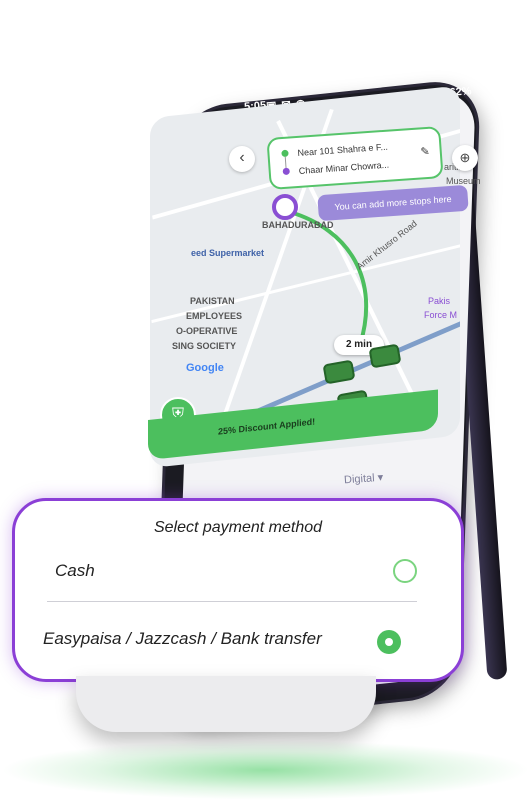 Image resolution: width=531 pixels, height=808 pixels. Describe the element at coordinates (207, 331) in the screenshot. I see `map-label-cooperative: O-OPERATIVE` at that location.